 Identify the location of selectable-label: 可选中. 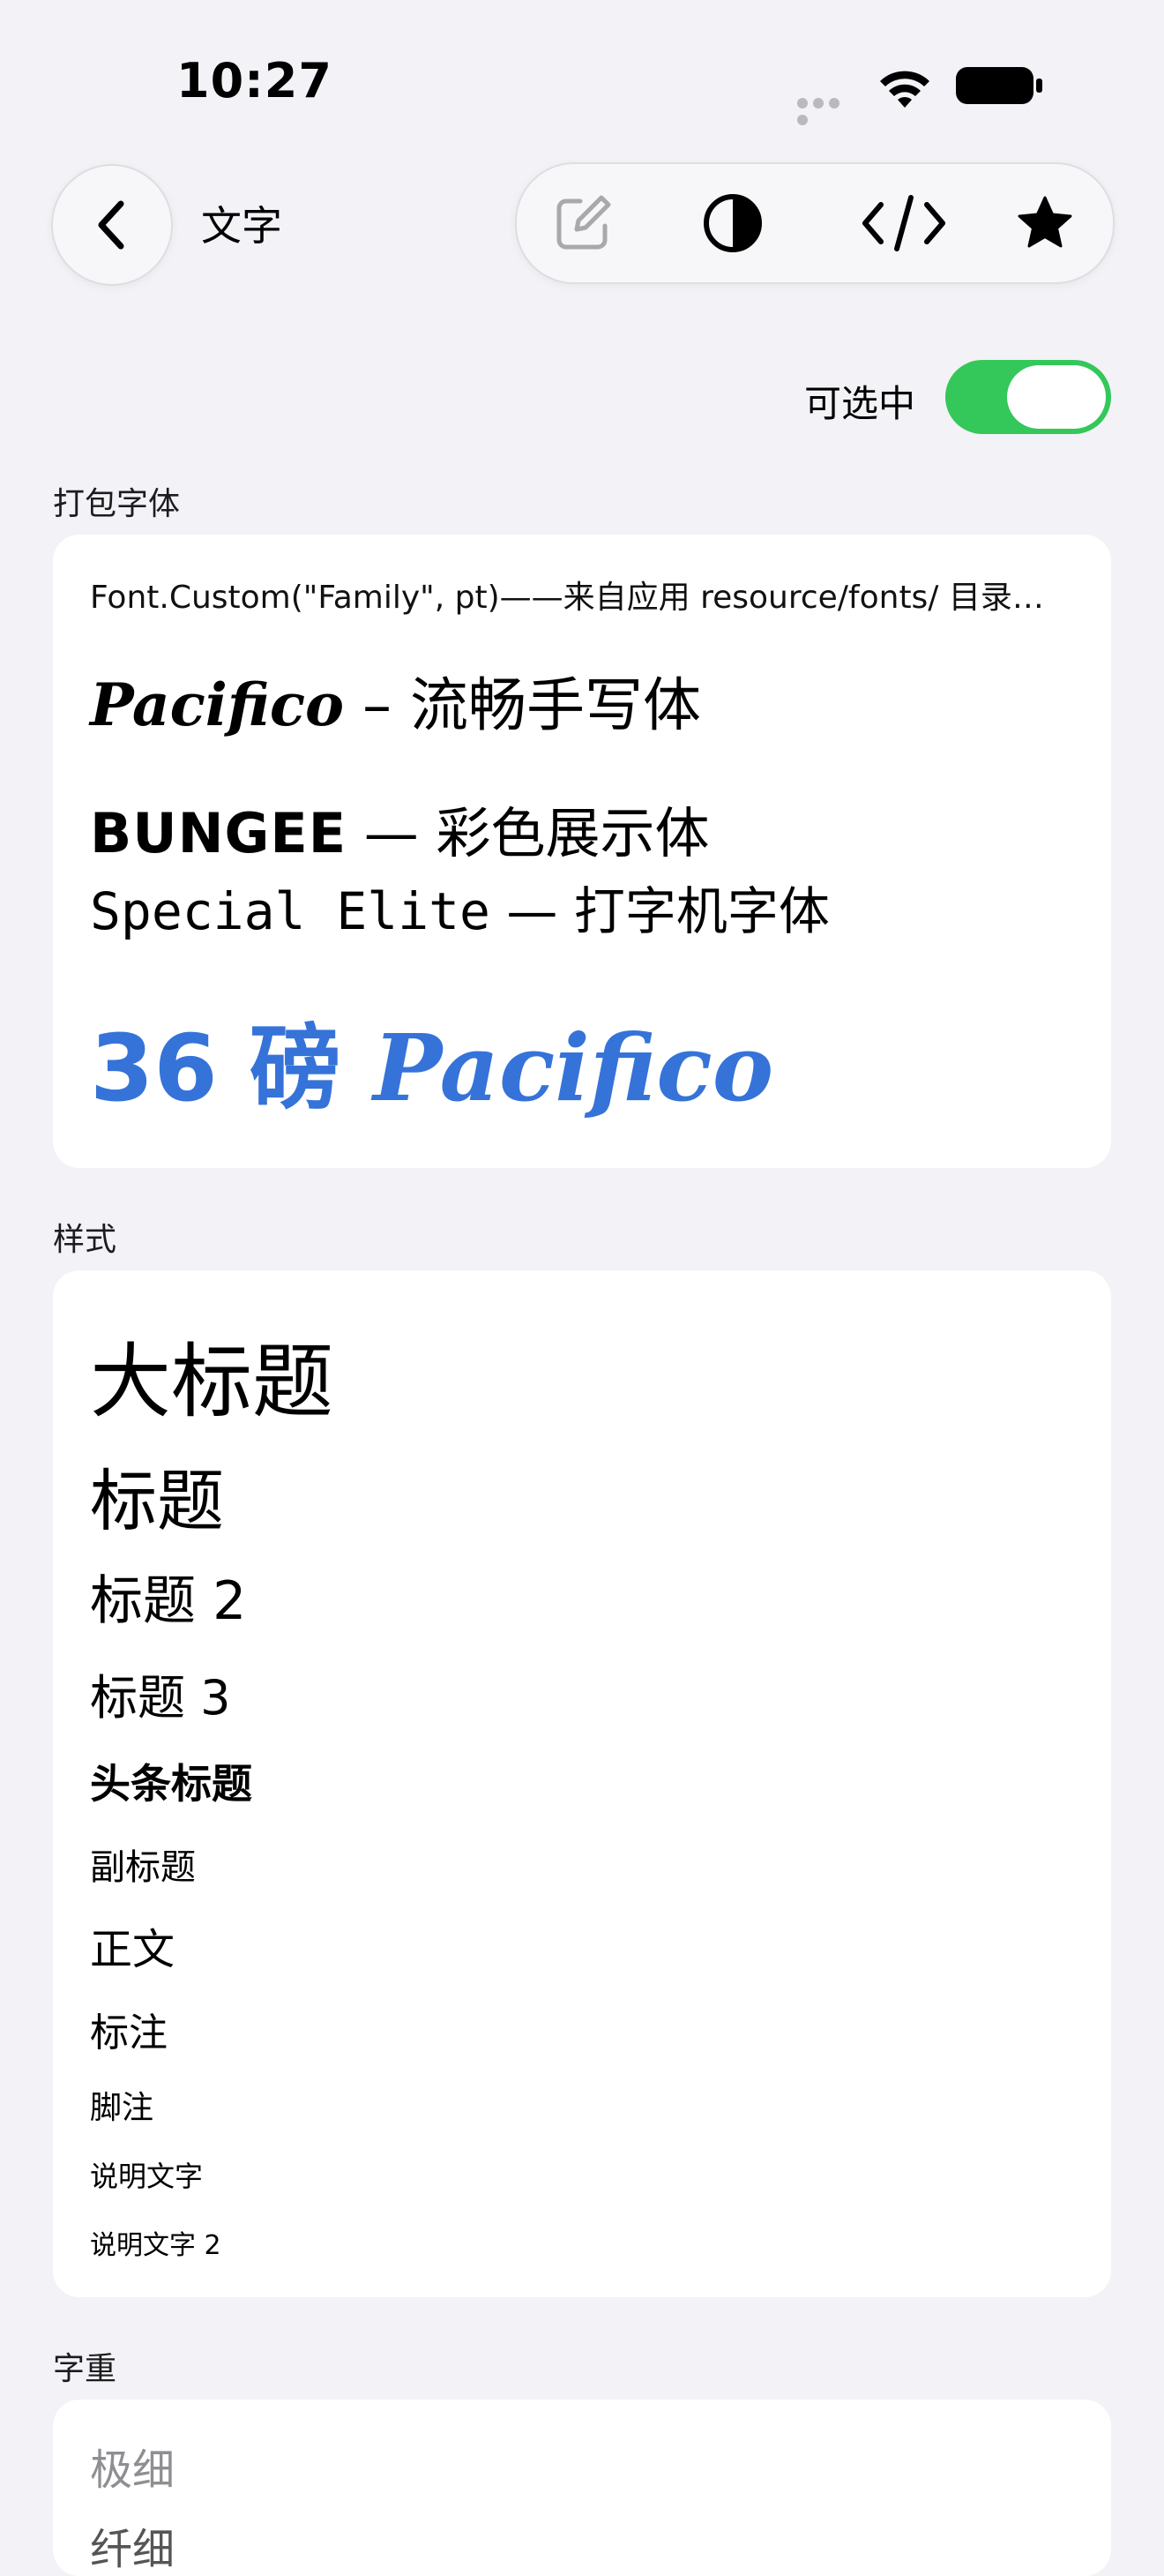
(860, 404).